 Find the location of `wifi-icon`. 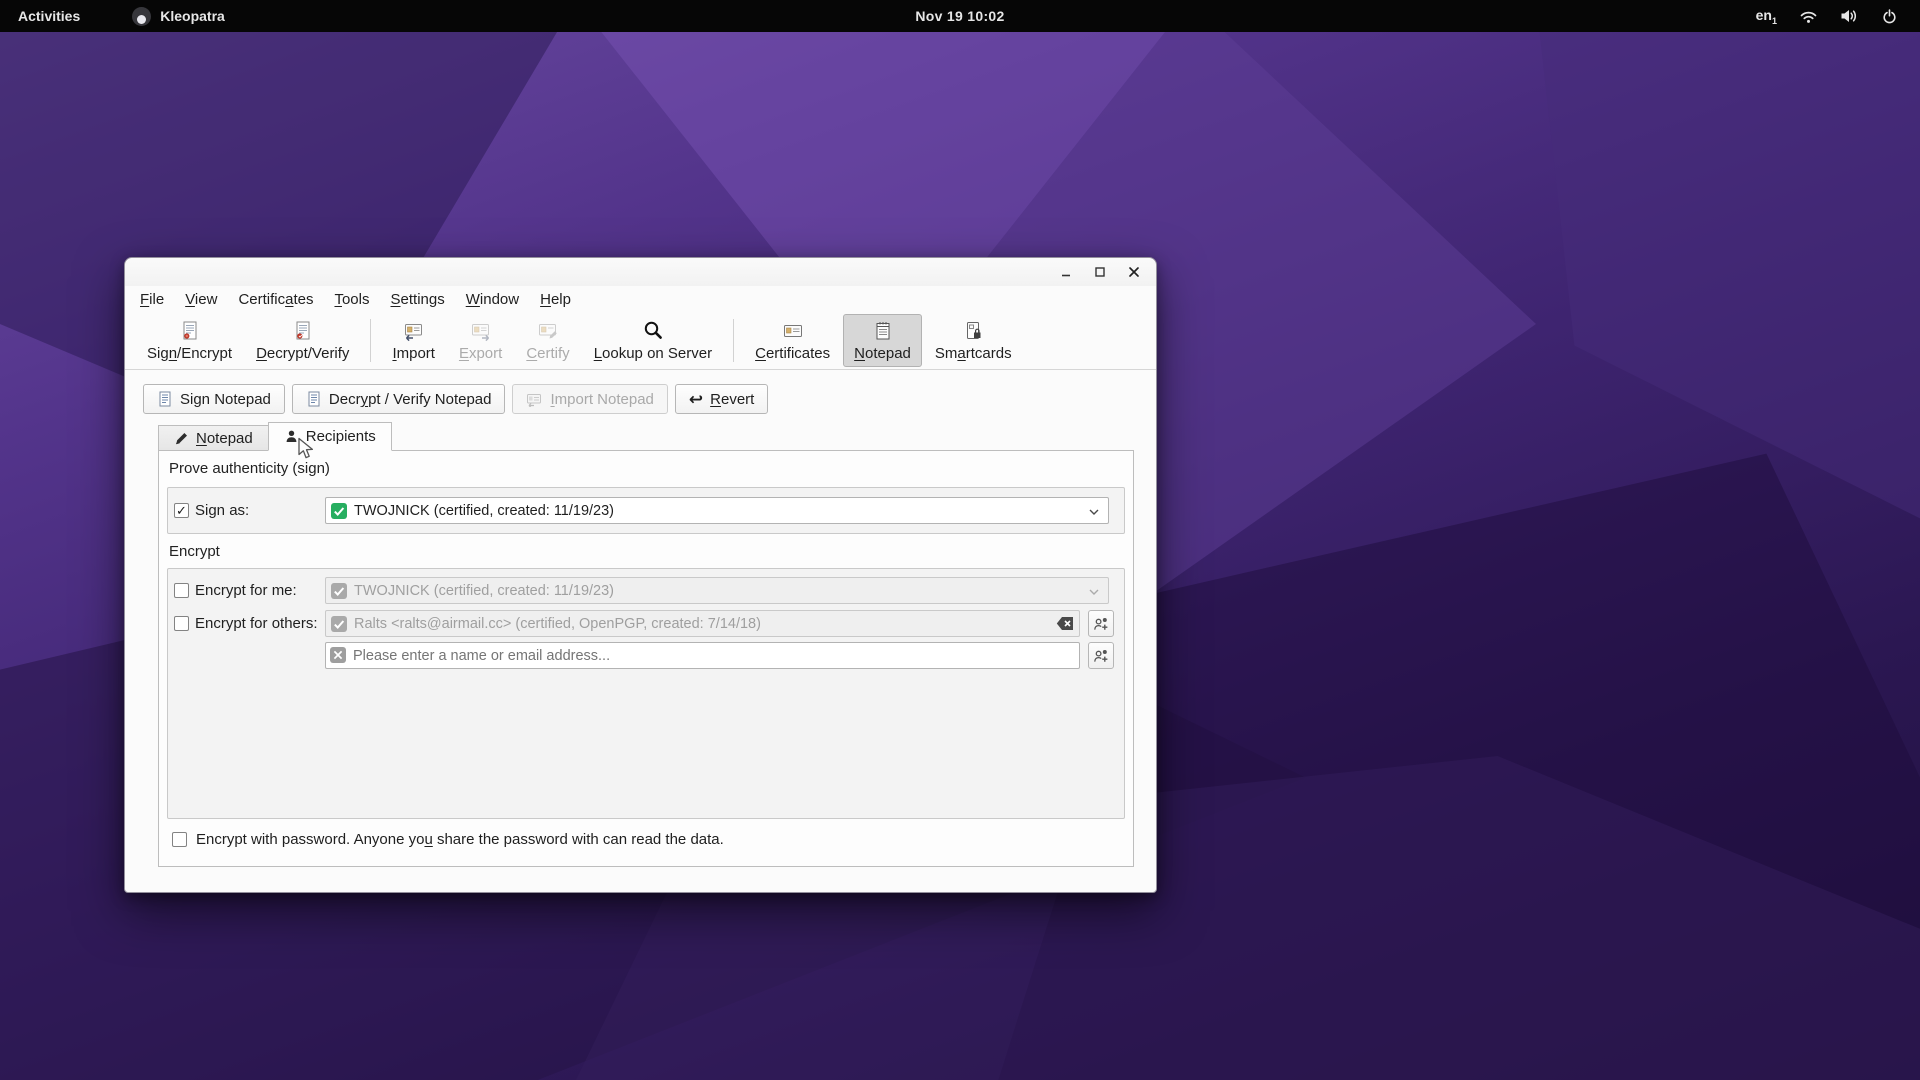

wifi-icon is located at coordinates (1808, 16).